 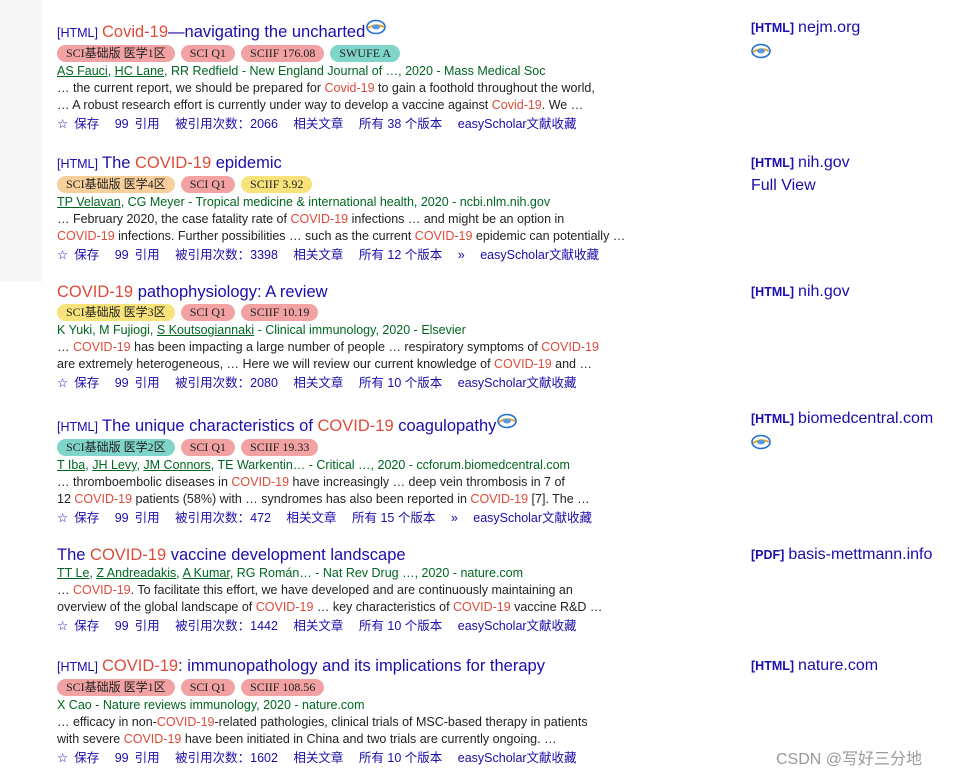 What do you see at coordinates (365, 53) in the screenshot?
I see `journal-badge: SWUFE A` at bounding box center [365, 53].